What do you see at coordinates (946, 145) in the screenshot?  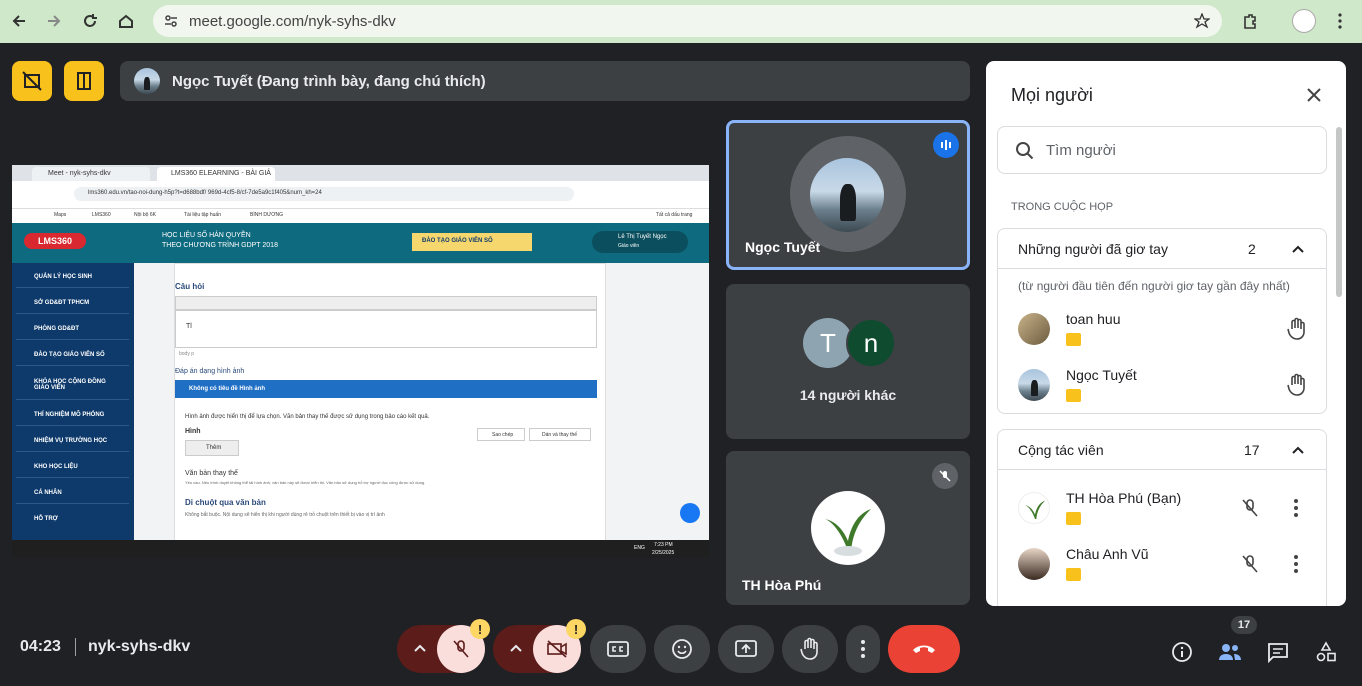 I see `speaking-indicator-icon` at bounding box center [946, 145].